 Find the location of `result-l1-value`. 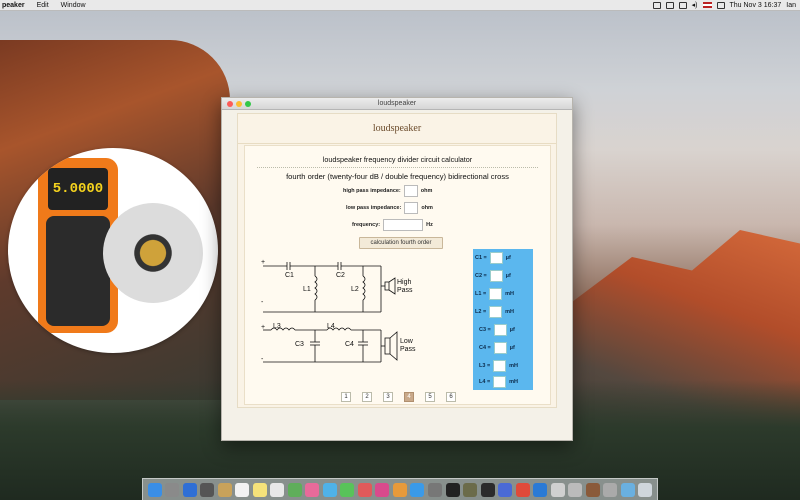

result-l1-value is located at coordinates (496, 294).